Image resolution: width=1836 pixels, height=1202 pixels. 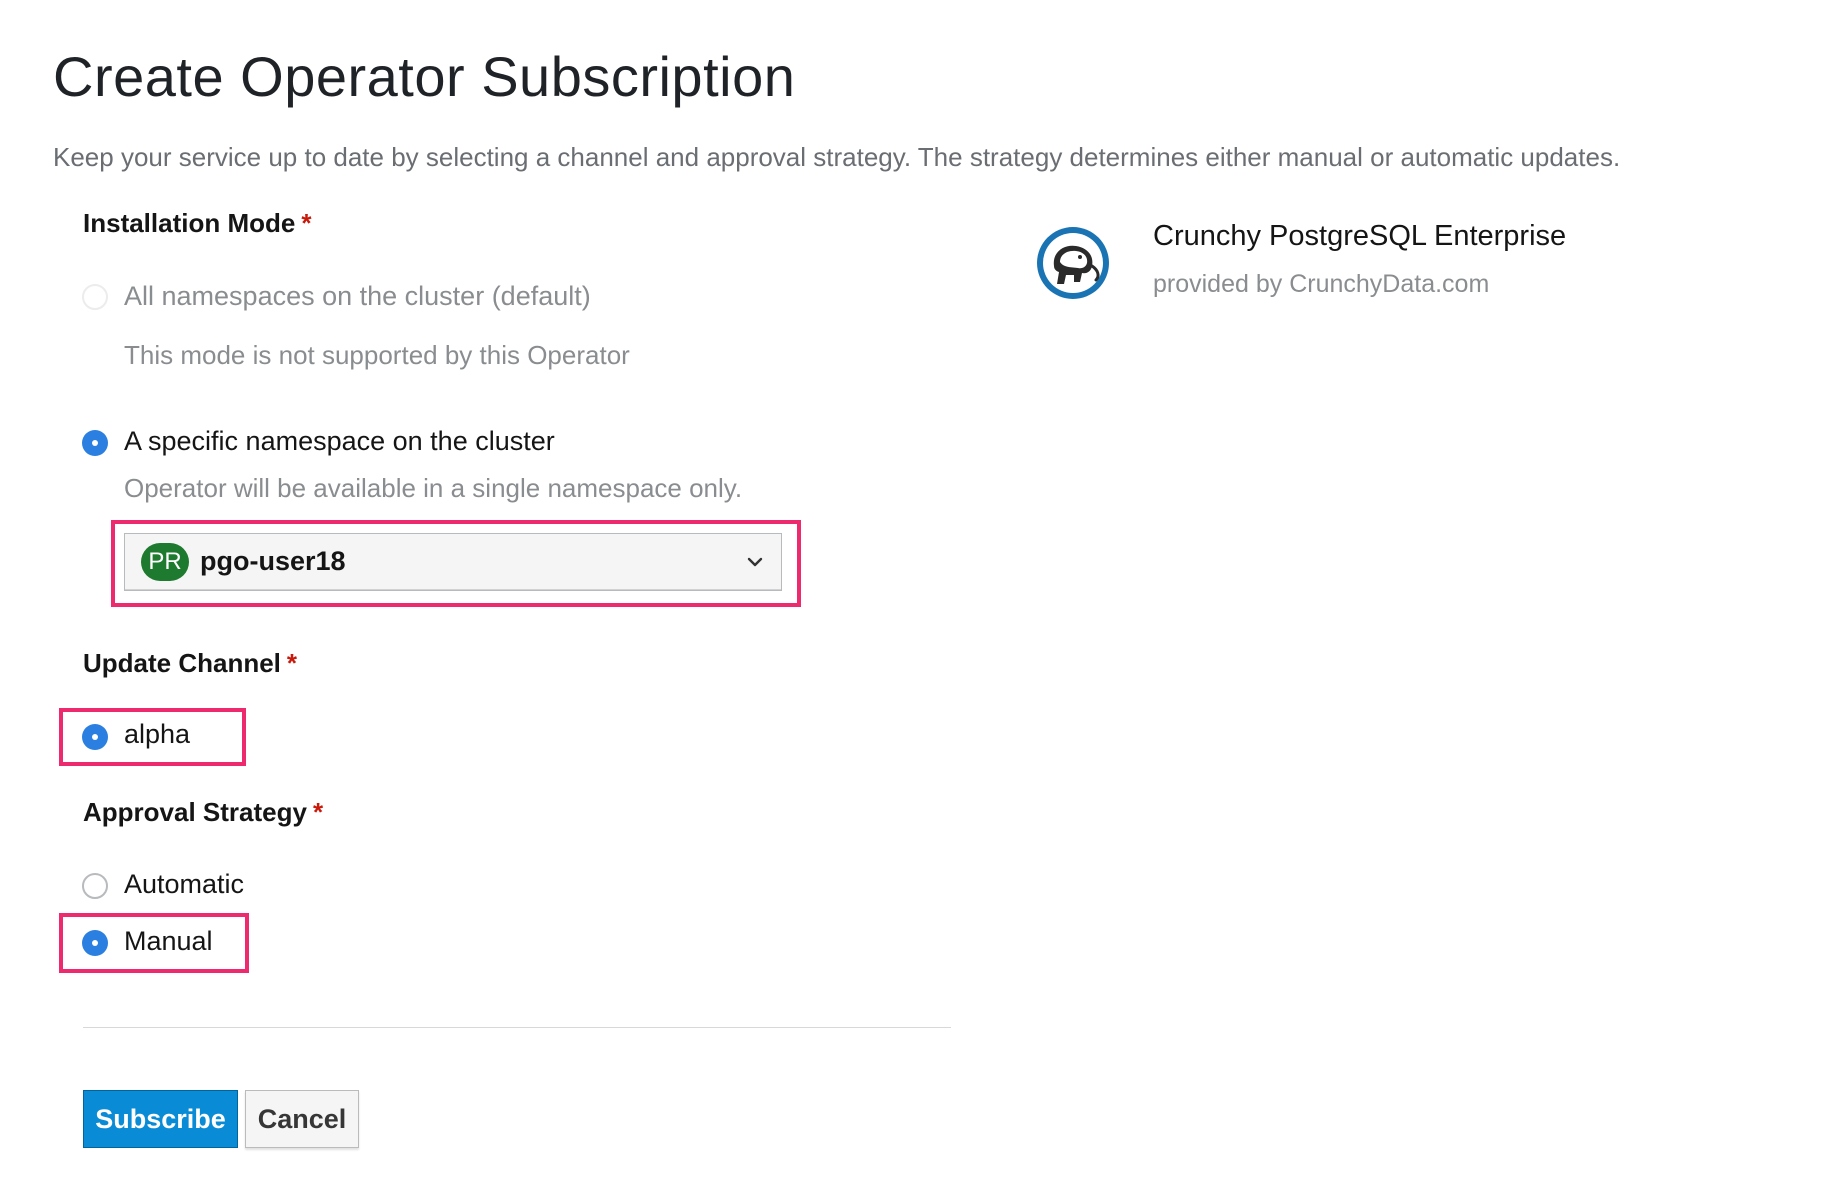 I want to click on installation-mode-label: Installation Mode *, so click(x=197, y=223).